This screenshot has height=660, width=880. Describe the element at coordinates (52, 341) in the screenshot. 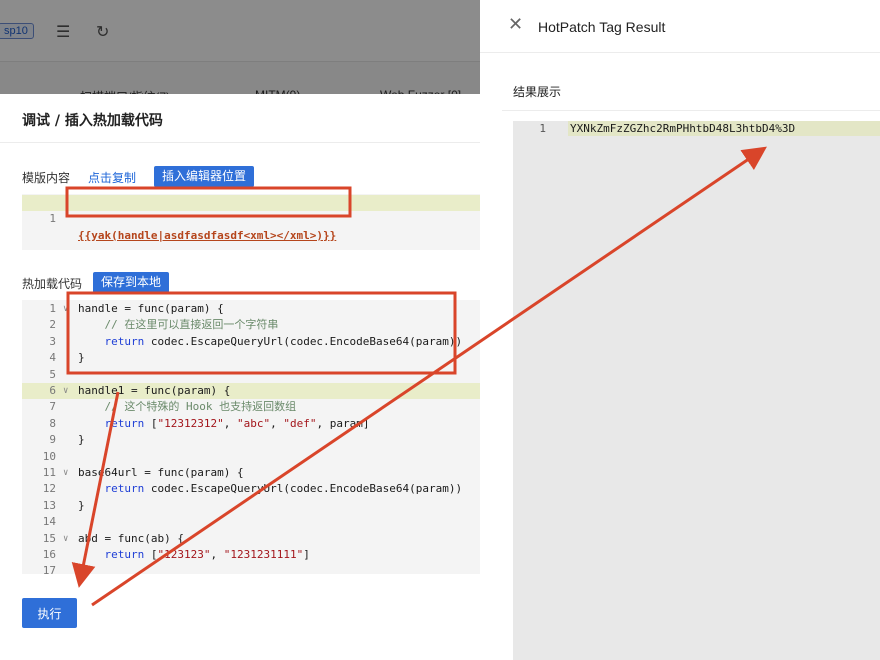

I see `line-number: 3` at that location.